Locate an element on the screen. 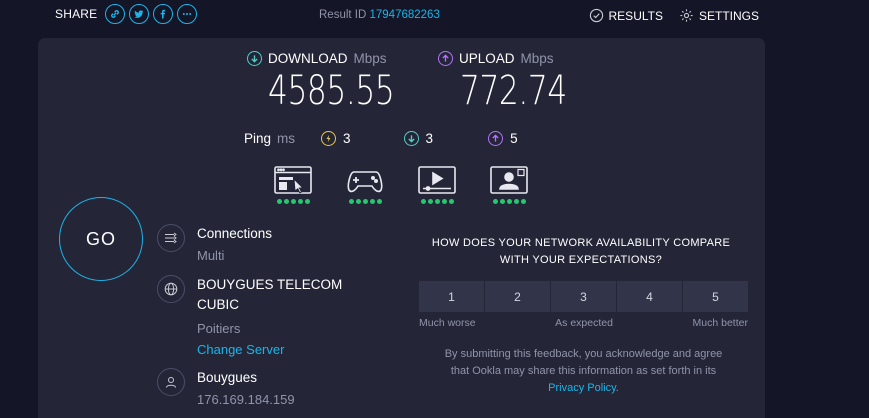  survey-question-line2: WITH YOUR EXPECTATIONS? is located at coordinates (581, 260).